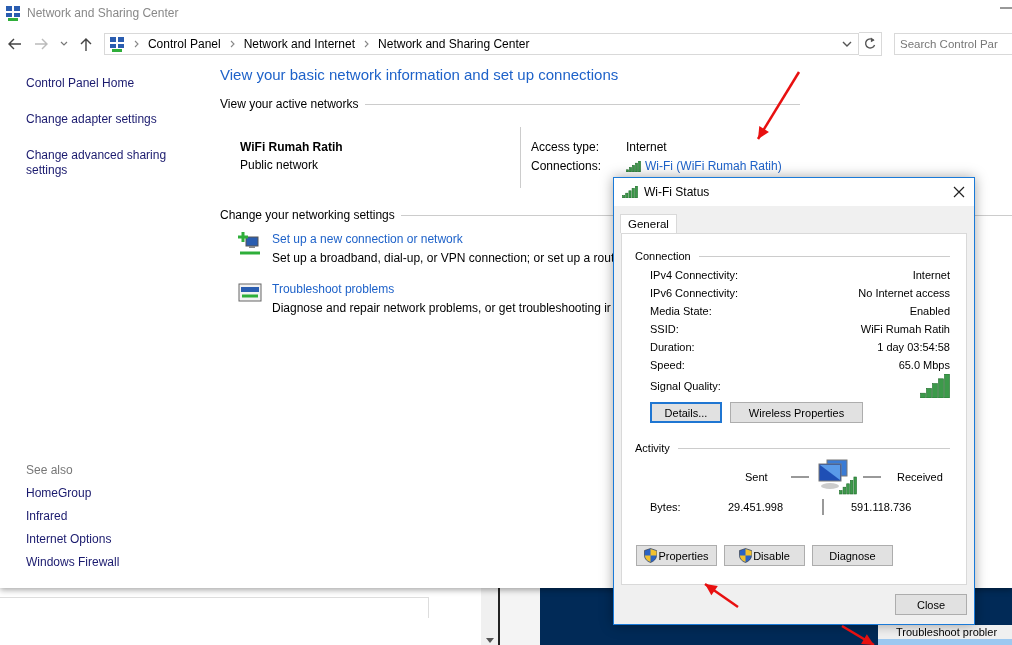 The width and height of the screenshot is (1012, 645). Describe the element at coordinates (101, 119) in the screenshot. I see `sidebar-link: Change adapter settings` at that location.